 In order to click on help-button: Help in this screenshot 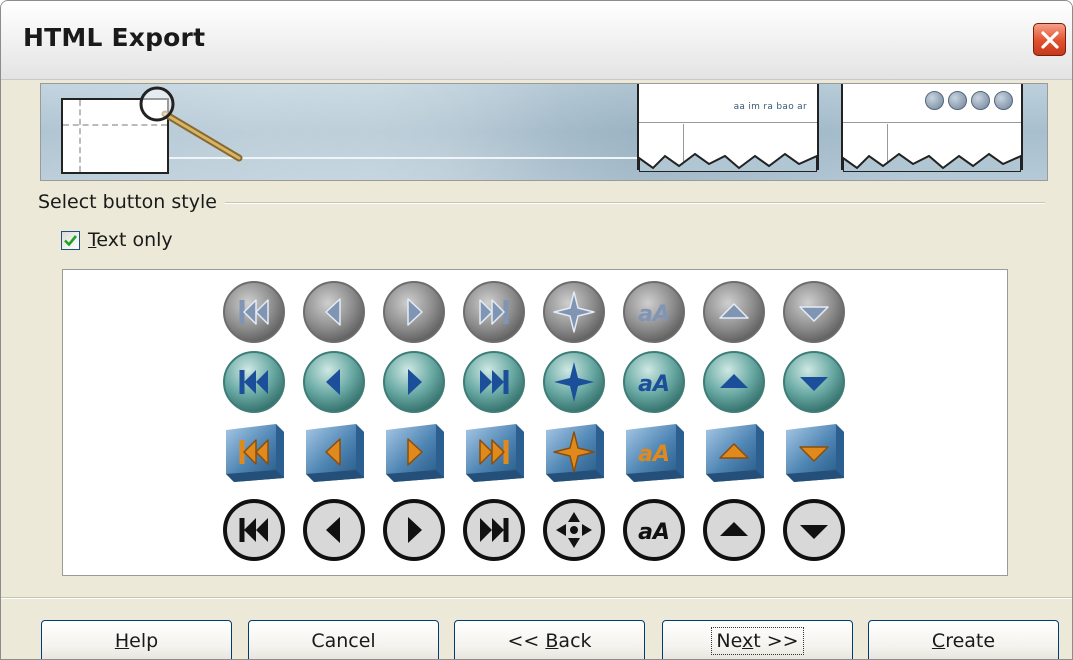, I will do `click(136, 639)`.